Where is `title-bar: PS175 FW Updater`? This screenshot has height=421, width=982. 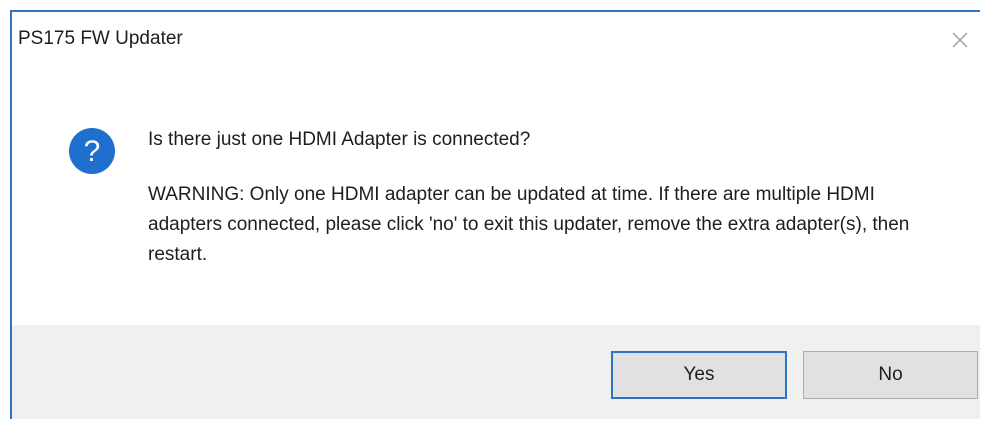
title-bar: PS175 FW Updater is located at coordinates (496, 42).